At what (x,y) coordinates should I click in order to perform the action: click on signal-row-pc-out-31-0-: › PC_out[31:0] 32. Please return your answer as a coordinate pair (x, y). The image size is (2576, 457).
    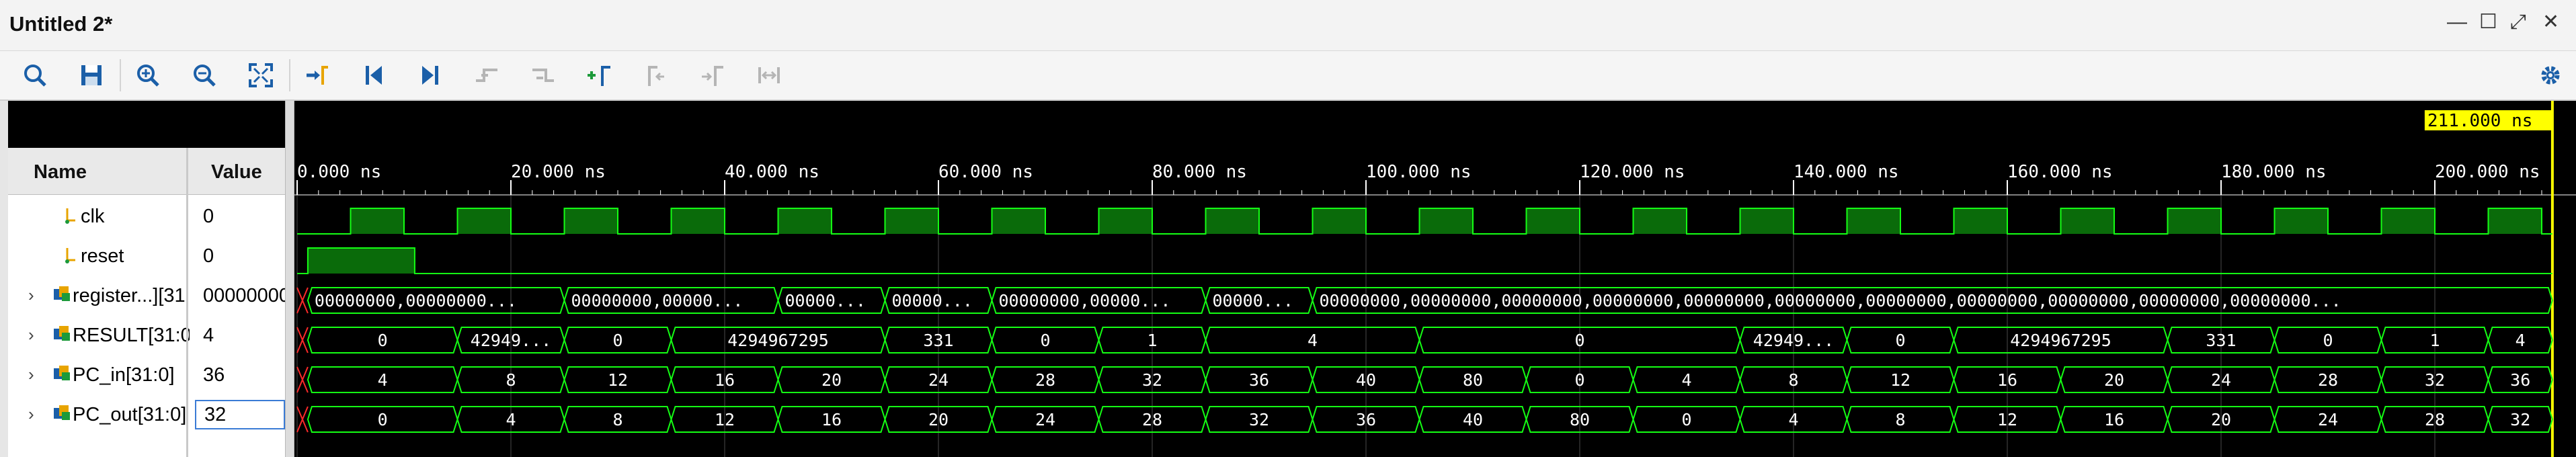
    Looking at the image, I should click on (146, 413).